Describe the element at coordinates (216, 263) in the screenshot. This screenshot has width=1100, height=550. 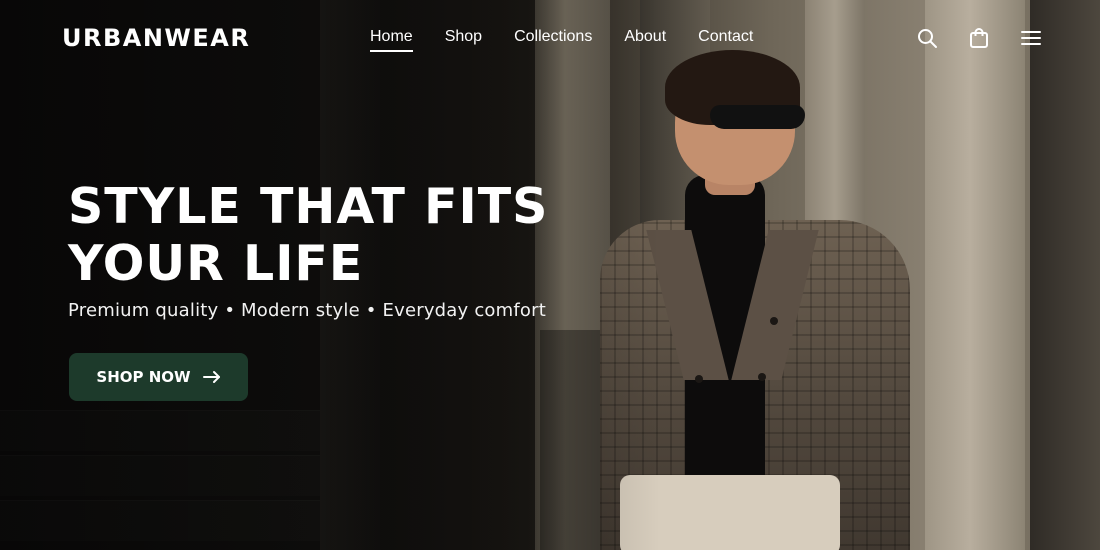
I see `hero-headline-line-2: YOUR LIFE` at that location.